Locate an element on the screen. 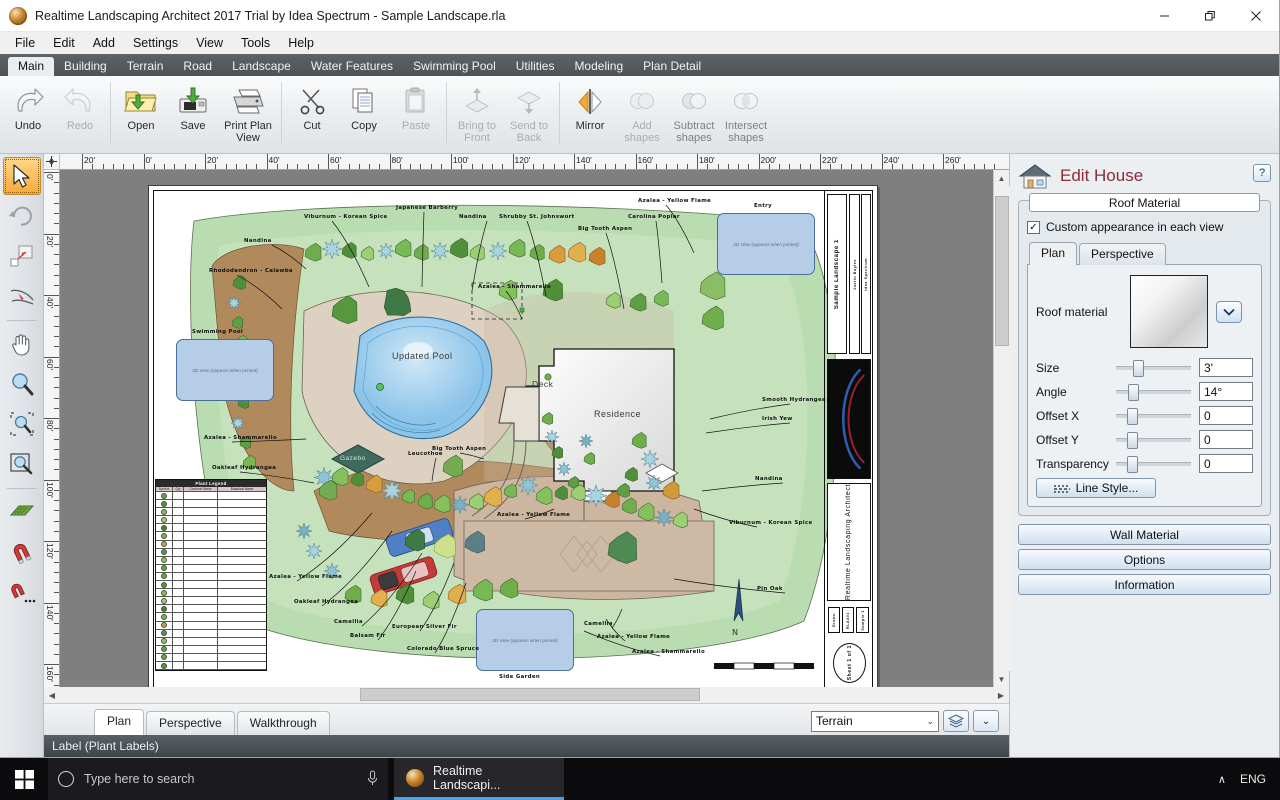 This screenshot has height=800, width=1280. transparency-slider-thumb is located at coordinates (1132, 464).